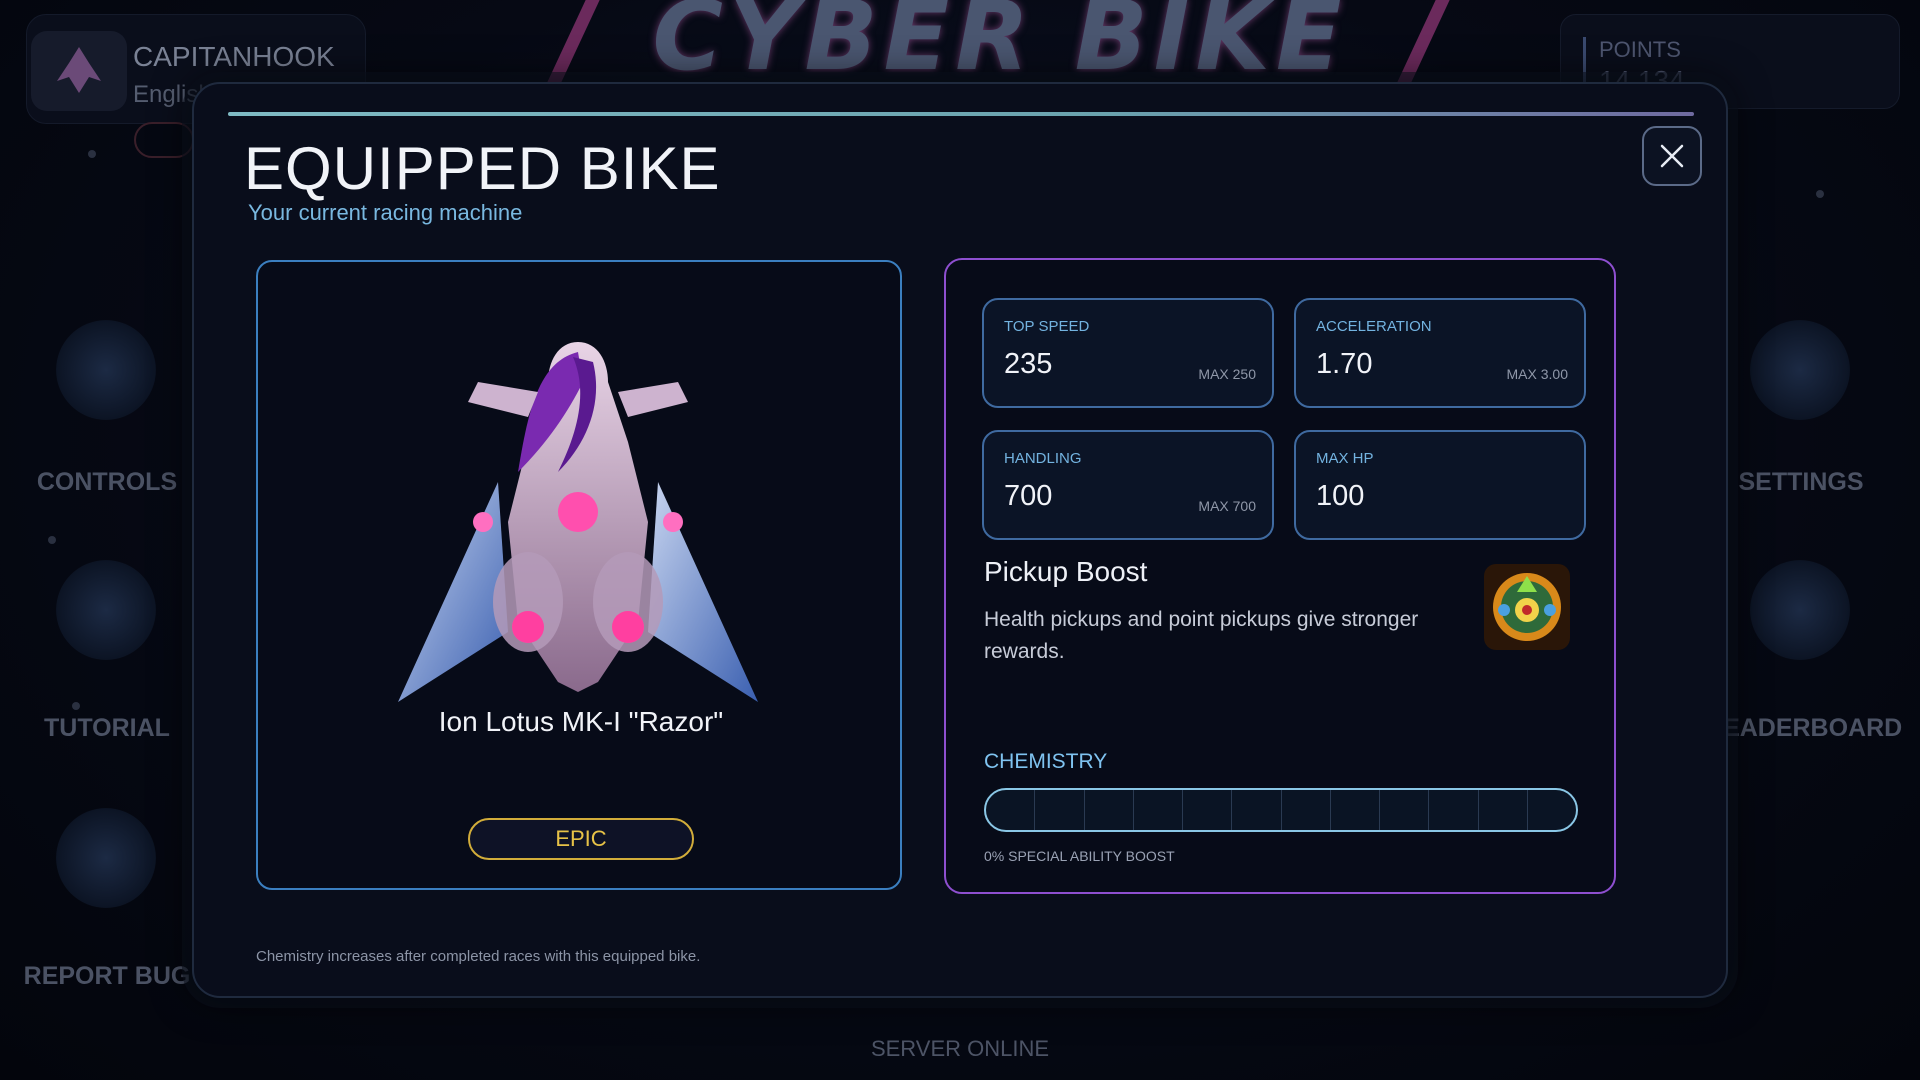 Image resolution: width=1920 pixels, height=1080 pixels. I want to click on avatar-bike-icon, so click(79, 70).